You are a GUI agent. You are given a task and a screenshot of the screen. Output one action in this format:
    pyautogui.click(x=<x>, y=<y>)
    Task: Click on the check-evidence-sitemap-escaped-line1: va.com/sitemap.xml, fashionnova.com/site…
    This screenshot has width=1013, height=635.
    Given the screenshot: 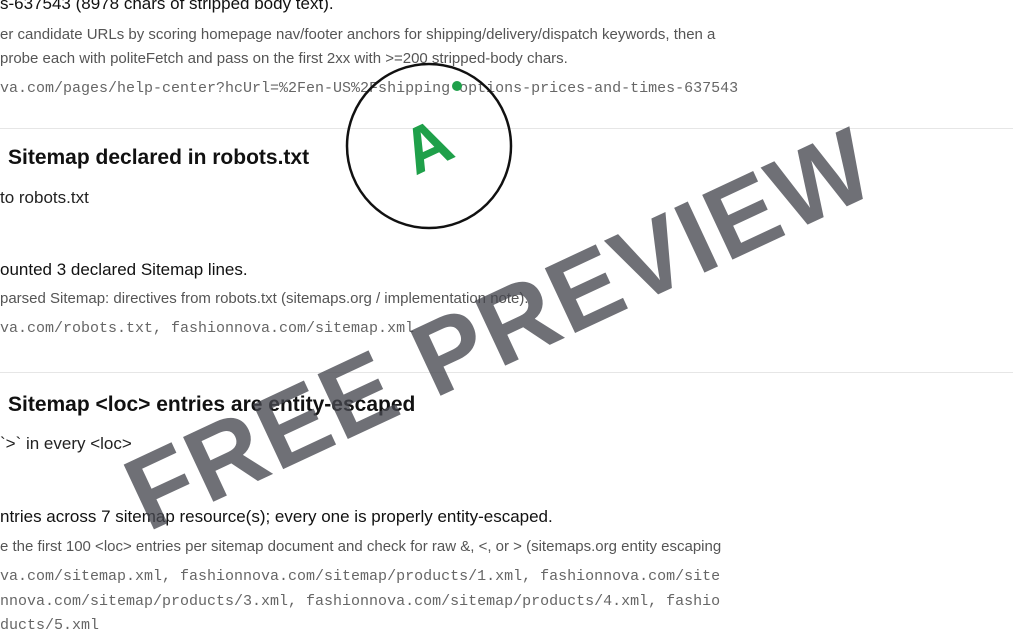 What is the action you would take?
    pyautogui.click(x=360, y=576)
    